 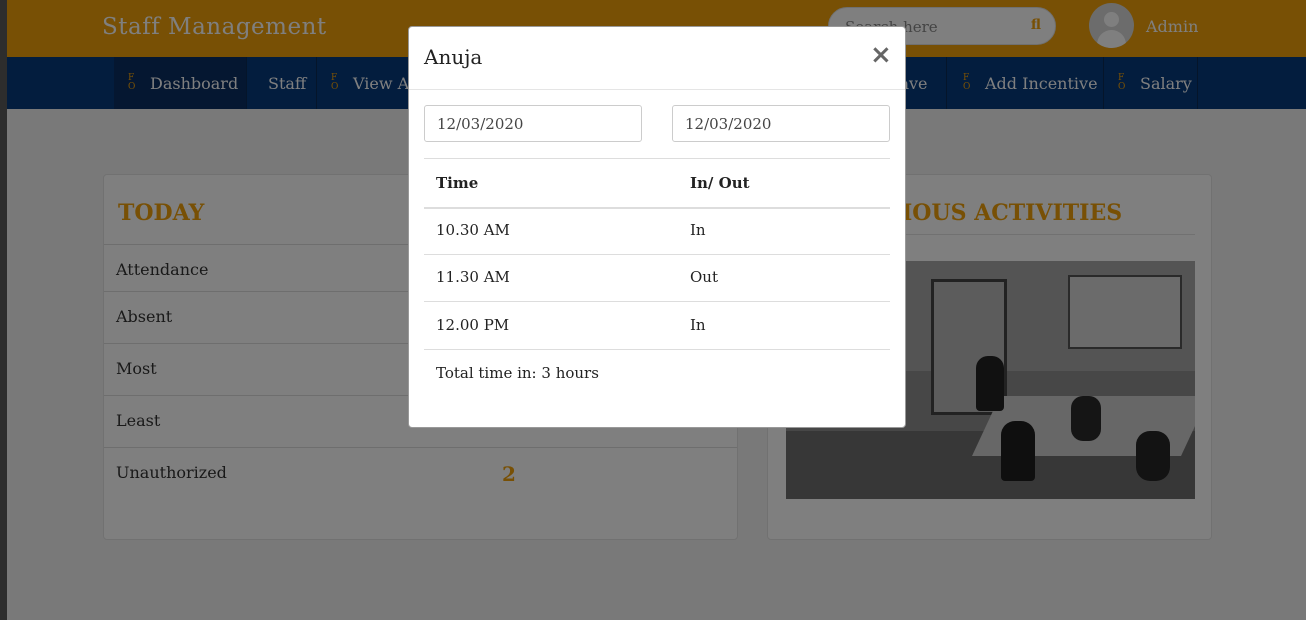 I want to click on modal-title: Anuja, so click(x=453, y=57).